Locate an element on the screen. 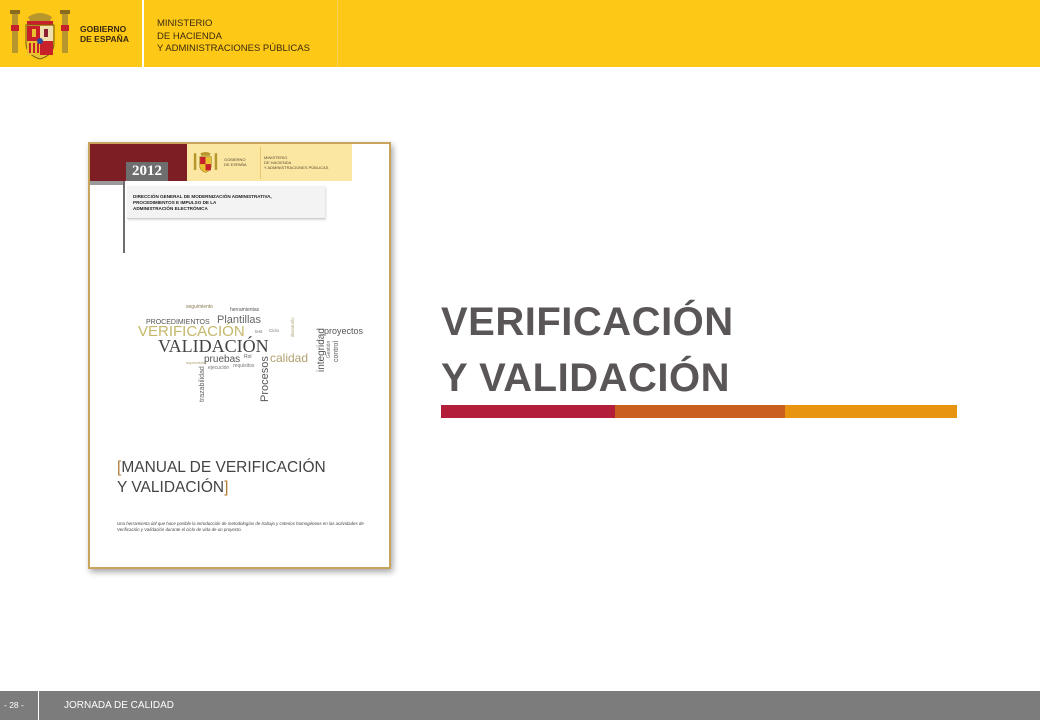 The height and width of the screenshot is (720, 1040). slide-title-line1: VERIFICACIÓN is located at coordinates (587, 322).